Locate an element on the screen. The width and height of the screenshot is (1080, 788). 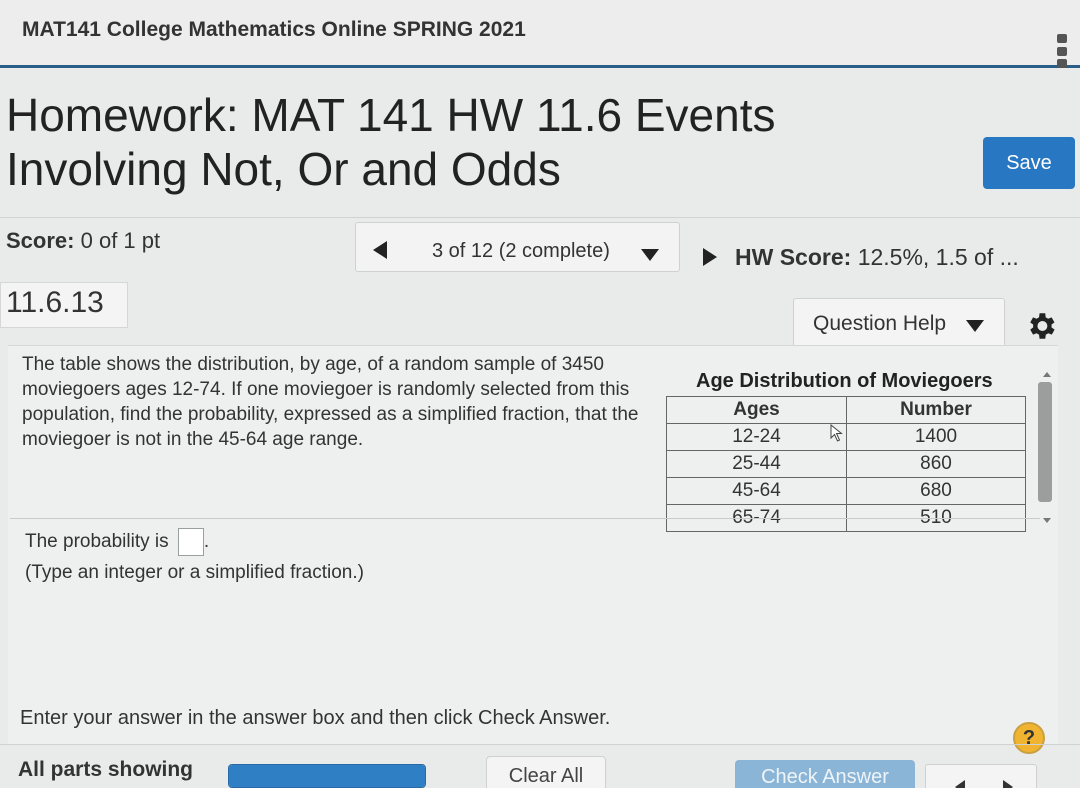
scroll-up-icon is located at coordinates (1047, 374).